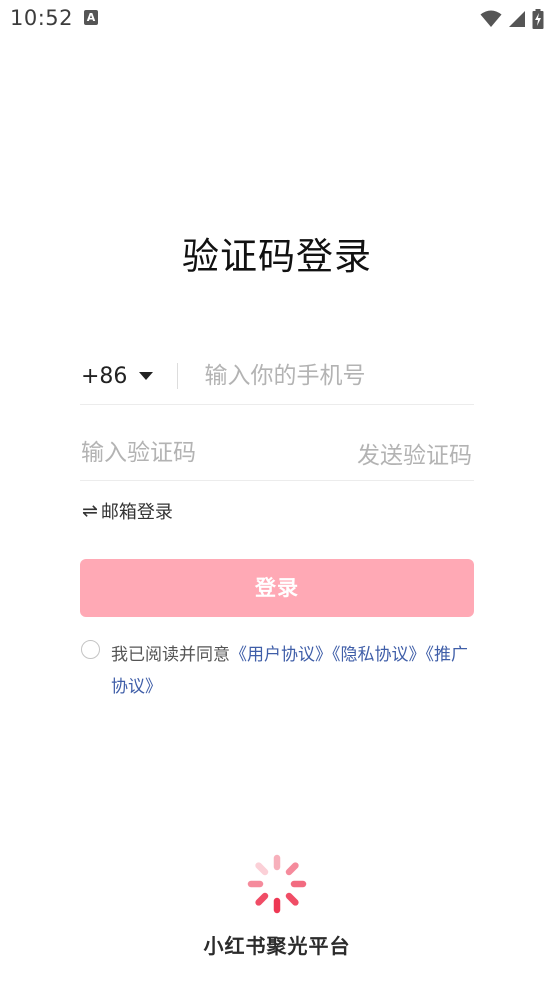  Describe the element at coordinates (178, 376) in the screenshot. I see `field-divider` at that location.